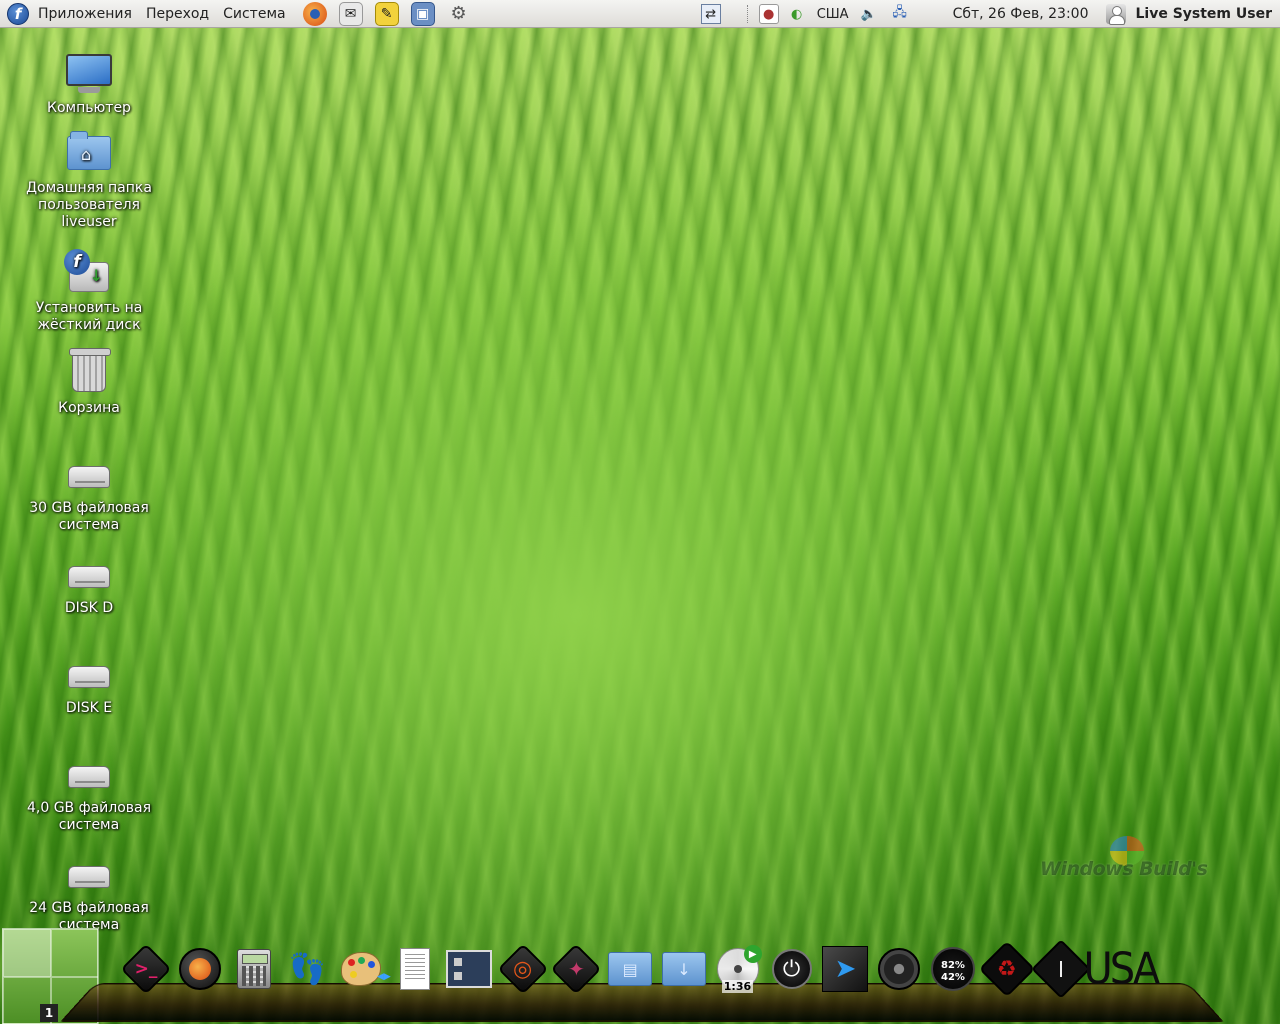 This screenshot has height=1024, width=1280. What do you see at coordinates (383, 977) in the screenshot?
I see `dock-scroll-arrows-icon: ◀▶` at bounding box center [383, 977].